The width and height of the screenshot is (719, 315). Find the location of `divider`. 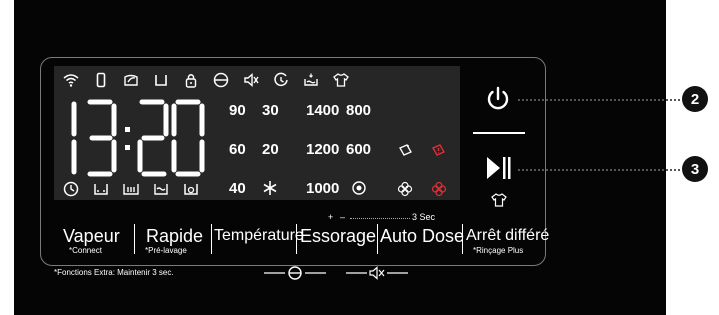

divider is located at coordinates (499, 133).